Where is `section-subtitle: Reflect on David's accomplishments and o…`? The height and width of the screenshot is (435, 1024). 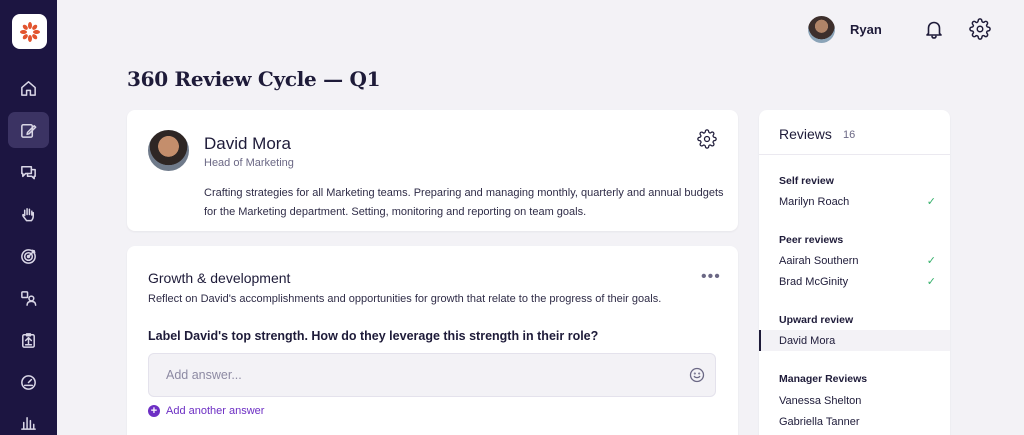
section-subtitle: Reflect on David's accomplishments and o… is located at coordinates (405, 299).